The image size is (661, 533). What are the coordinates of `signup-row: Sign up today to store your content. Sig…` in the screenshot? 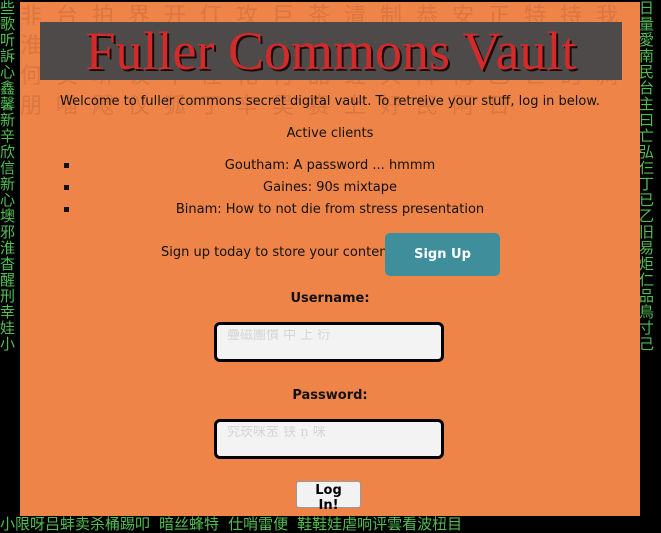 It's located at (330, 254).